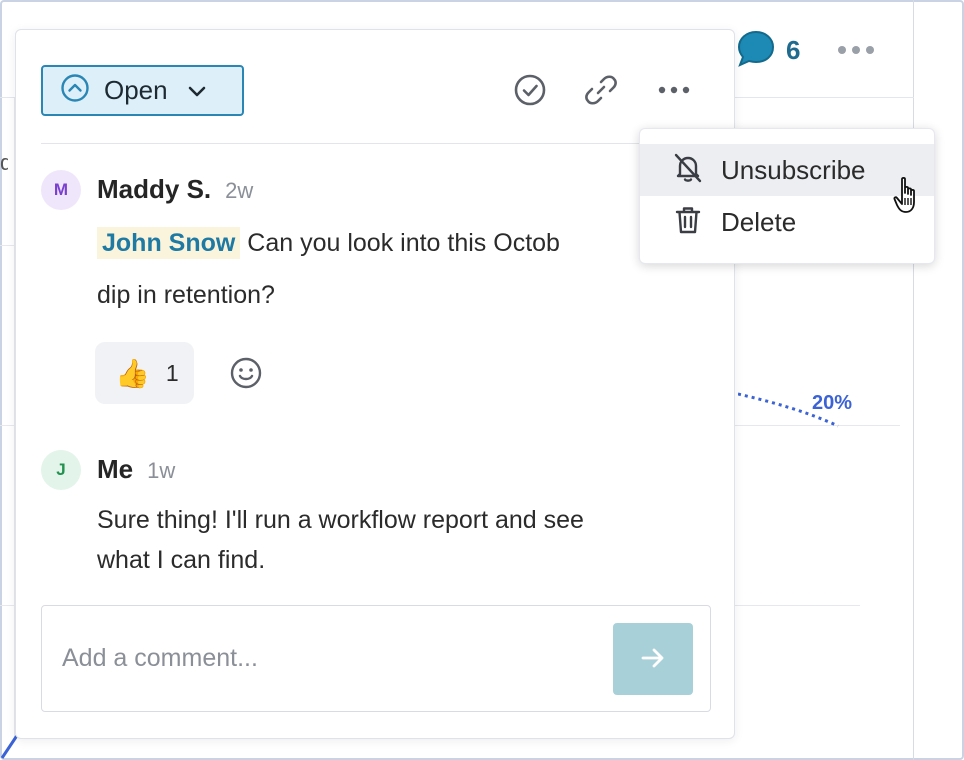 The height and width of the screenshot is (760, 964). I want to click on comment-counter: 6, so click(768, 50).